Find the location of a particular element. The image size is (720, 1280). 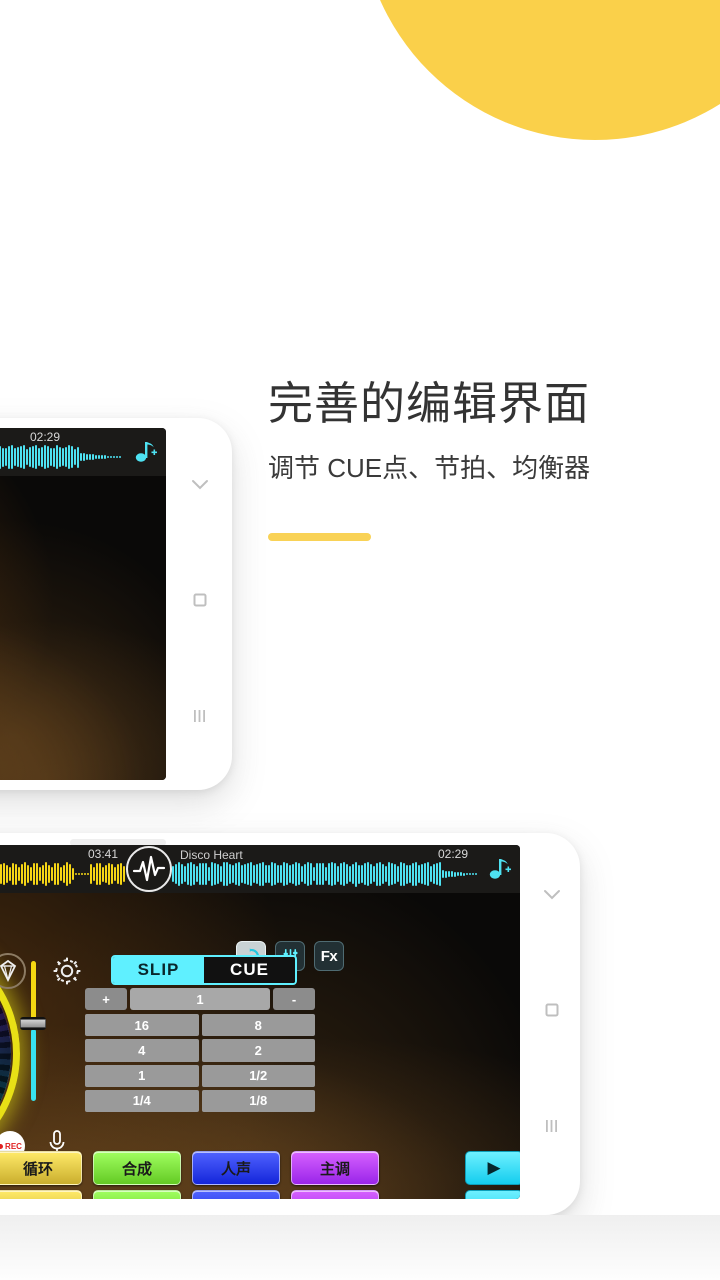

promo-copy: 完善的编辑界面 调节 CUE点、节拍、均衡器 is located at coordinates (478, 458).